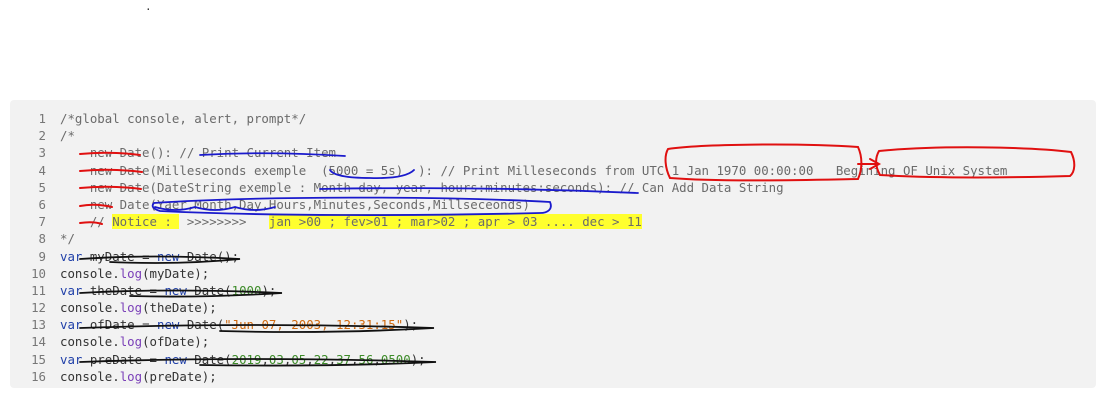  What do you see at coordinates (366, 359) in the screenshot?
I see `code-token: 56` at bounding box center [366, 359].